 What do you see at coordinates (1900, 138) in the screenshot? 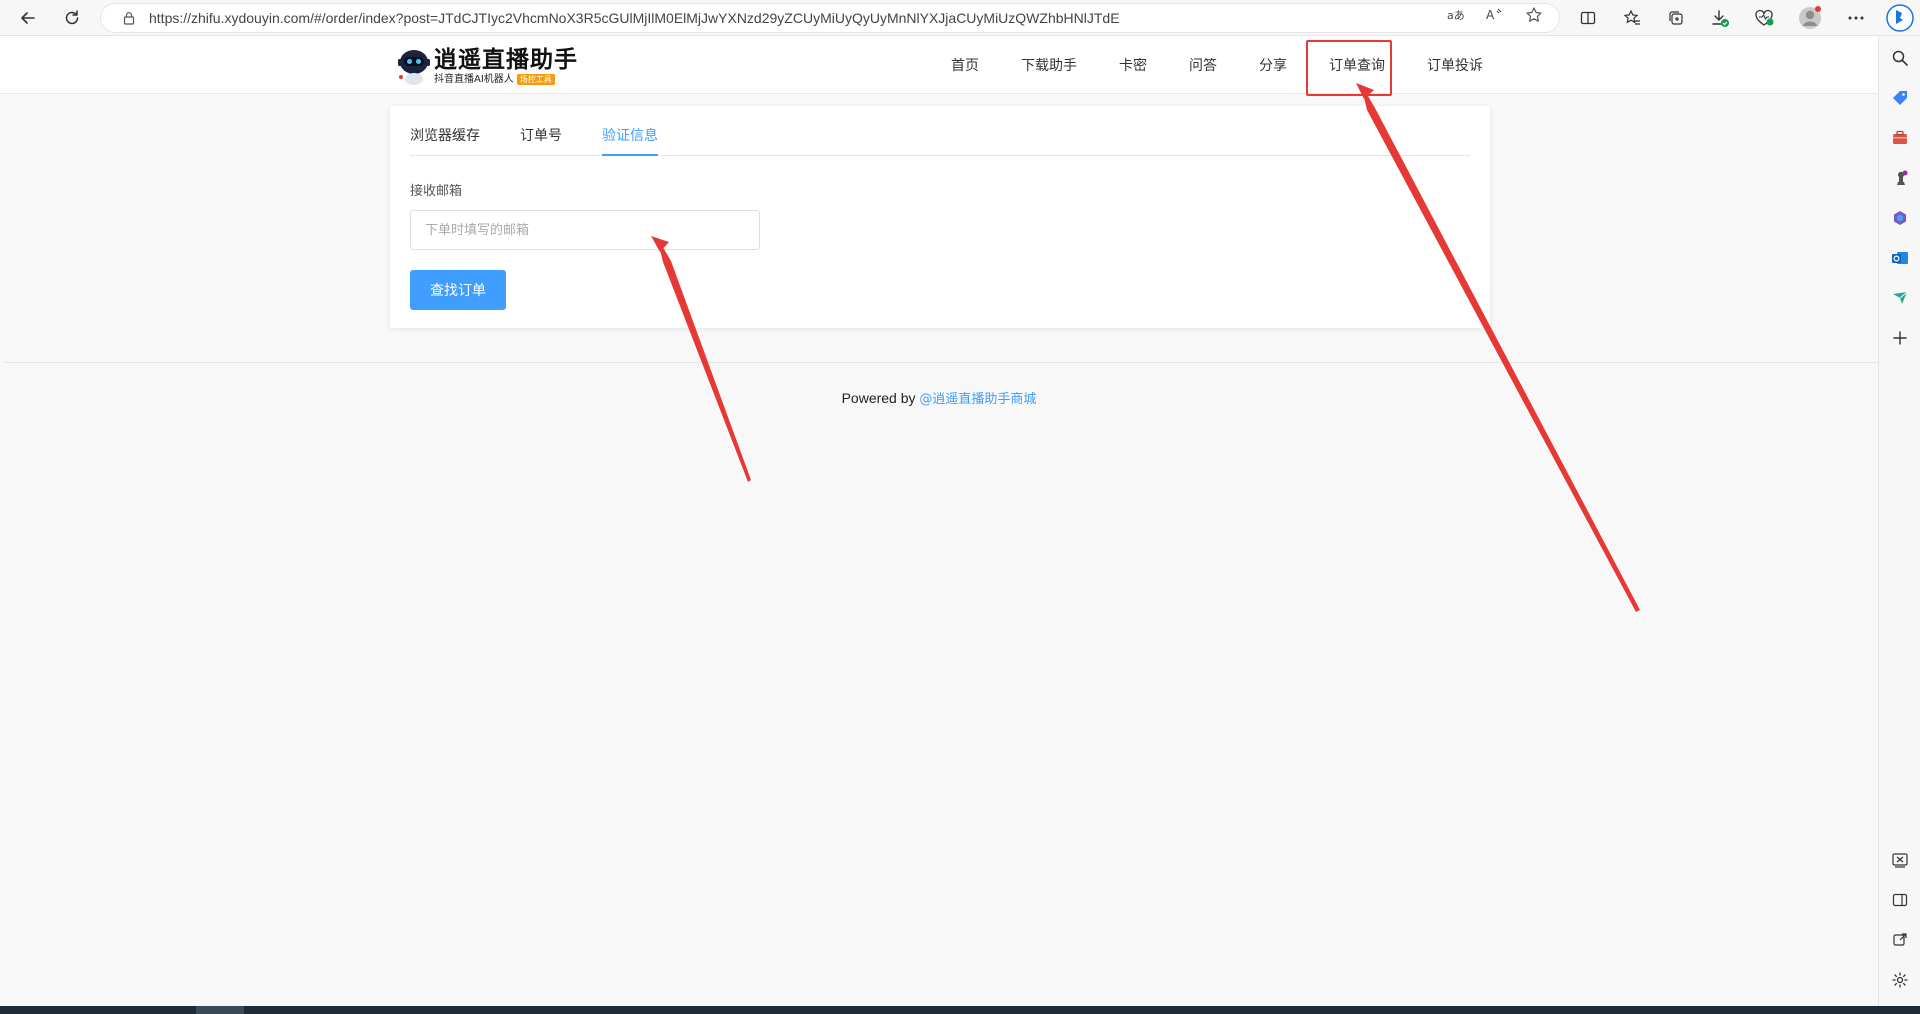
I see `tools-briefcase-icon` at bounding box center [1900, 138].